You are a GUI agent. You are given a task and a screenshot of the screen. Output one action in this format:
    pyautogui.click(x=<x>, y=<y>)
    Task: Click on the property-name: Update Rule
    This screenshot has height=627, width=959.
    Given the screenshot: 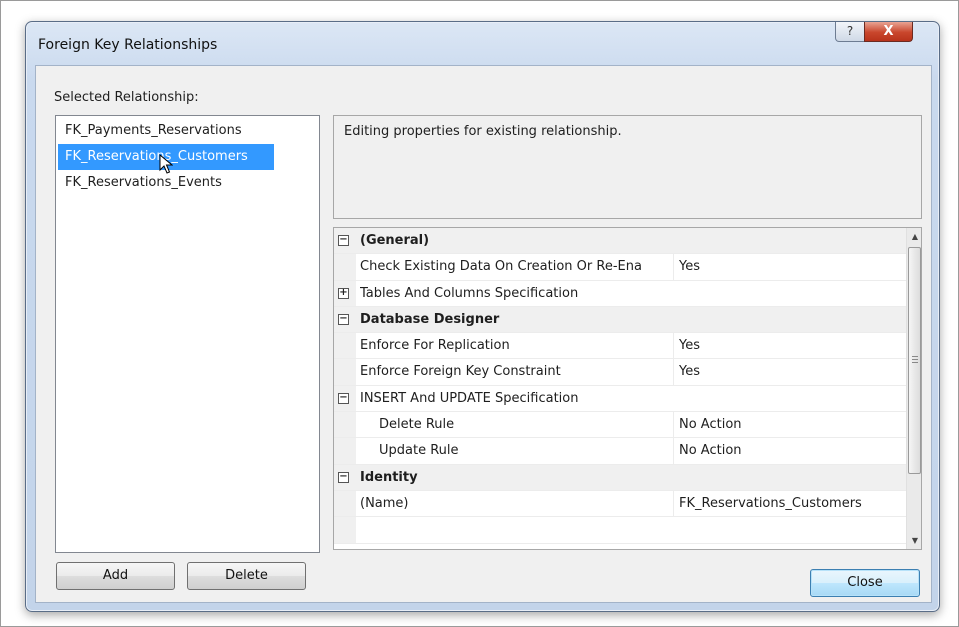 What is the action you would take?
    pyautogui.click(x=419, y=451)
    